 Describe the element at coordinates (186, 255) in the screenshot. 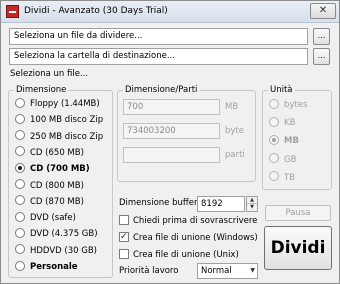

I see `checkbox-label: Crea file di unione (Unix)` at that location.